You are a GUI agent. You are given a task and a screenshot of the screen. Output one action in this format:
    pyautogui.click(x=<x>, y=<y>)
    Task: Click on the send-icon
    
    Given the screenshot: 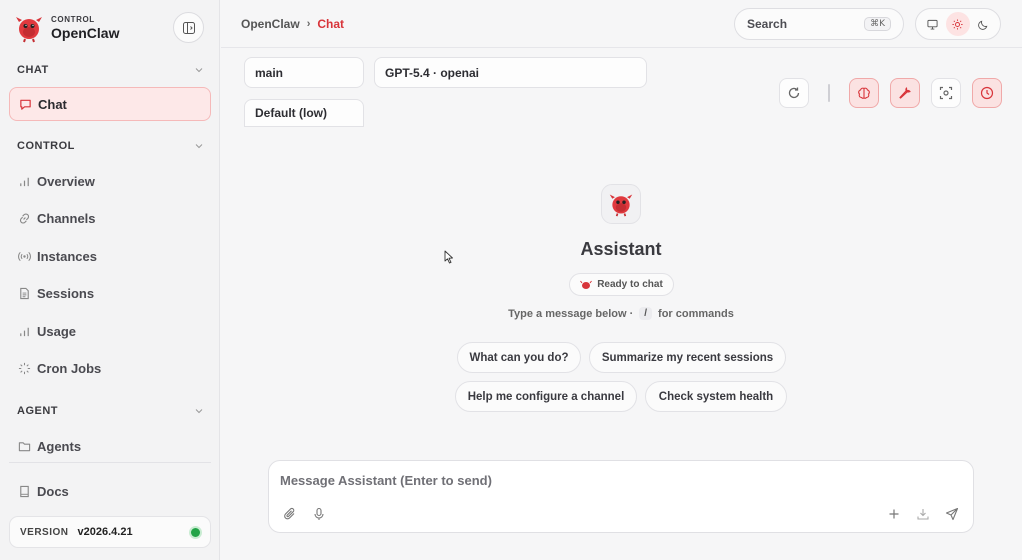 What is the action you would take?
    pyautogui.click(x=952, y=514)
    